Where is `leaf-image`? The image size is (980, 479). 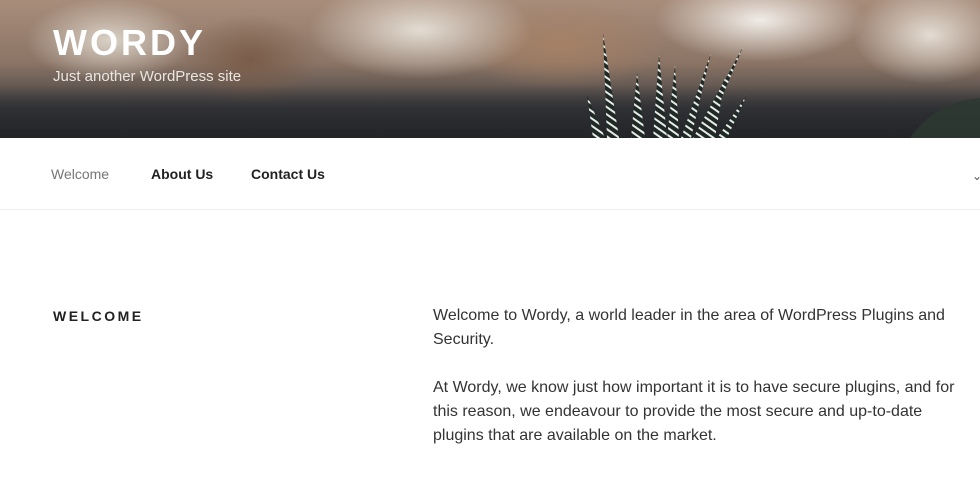 leaf-image is located at coordinates (945, 118).